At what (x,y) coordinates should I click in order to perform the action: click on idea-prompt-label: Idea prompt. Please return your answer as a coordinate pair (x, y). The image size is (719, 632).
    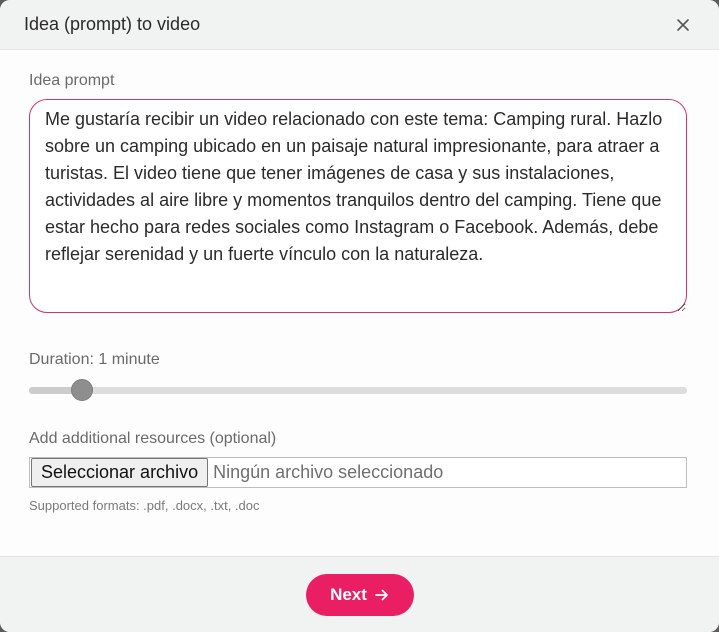
    Looking at the image, I should click on (72, 80).